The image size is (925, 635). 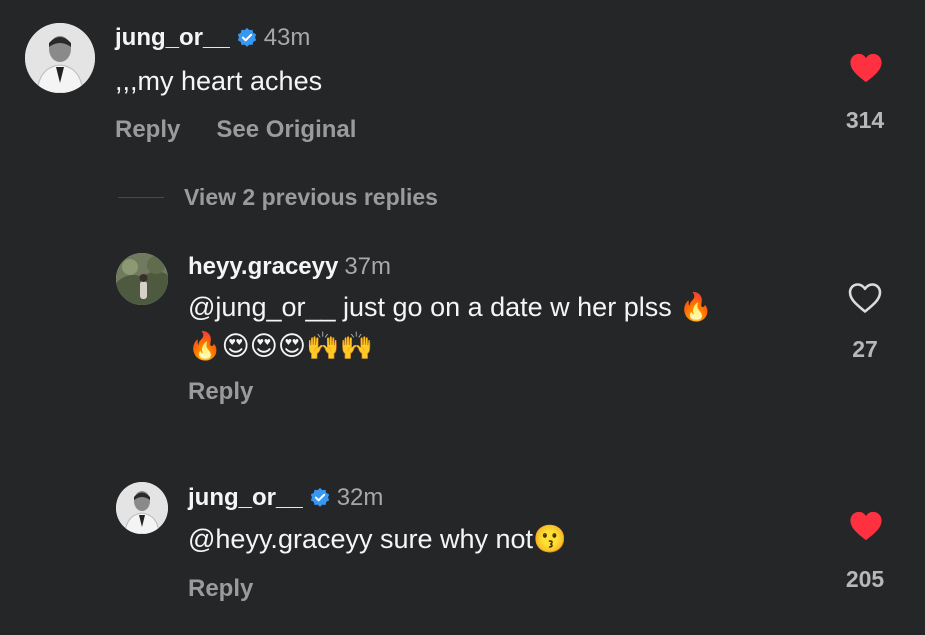 What do you see at coordinates (263, 267) in the screenshot?
I see `username: heyy.graceyy` at bounding box center [263, 267].